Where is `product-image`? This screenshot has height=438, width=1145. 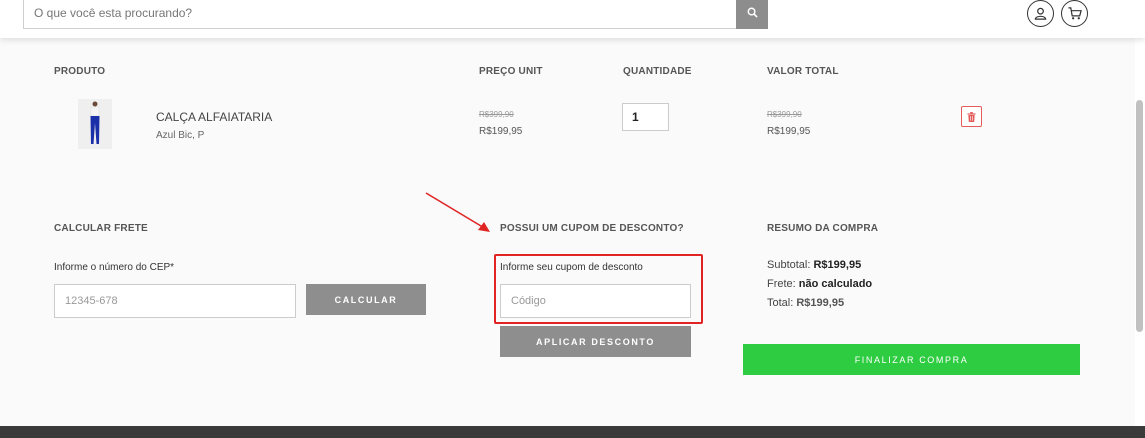 product-image is located at coordinates (95, 124).